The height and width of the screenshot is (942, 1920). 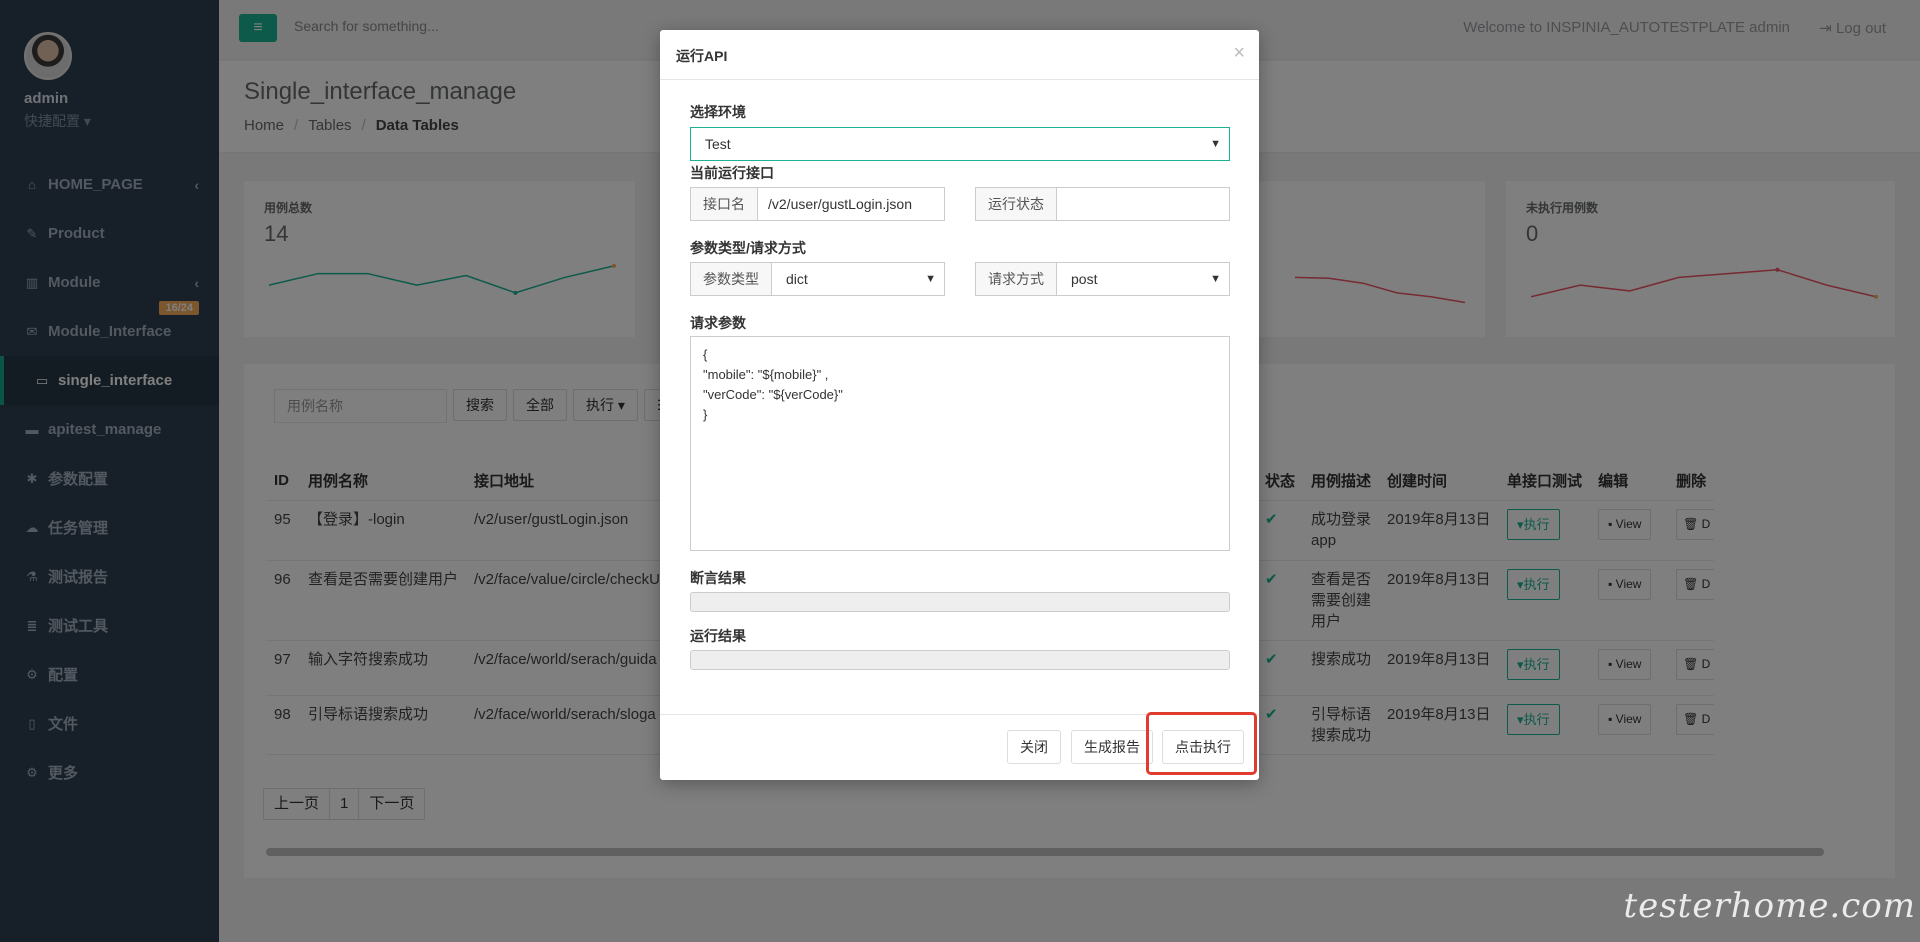 What do you see at coordinates (1239, 53) in the screenshot?
I see `close-icon: ×` at bounding box center [1239, 53].